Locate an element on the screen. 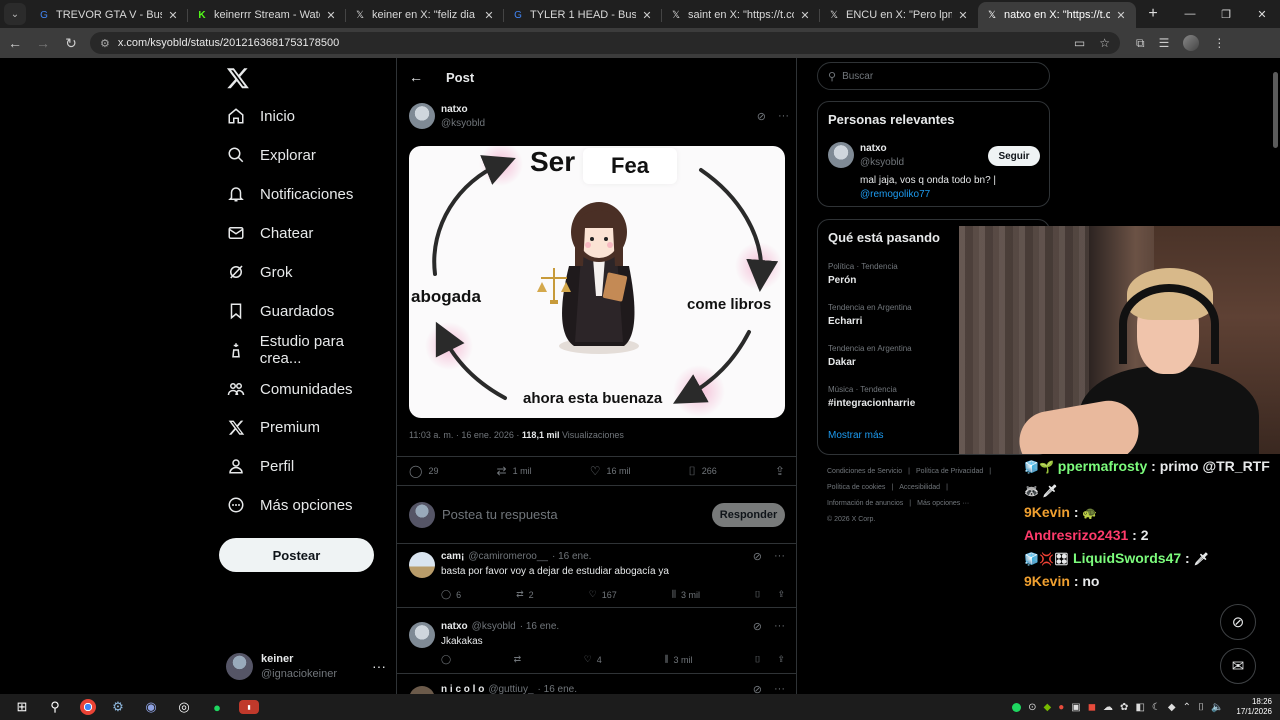  volume-icon: 🔈 is located at coordinates (1217, 707).